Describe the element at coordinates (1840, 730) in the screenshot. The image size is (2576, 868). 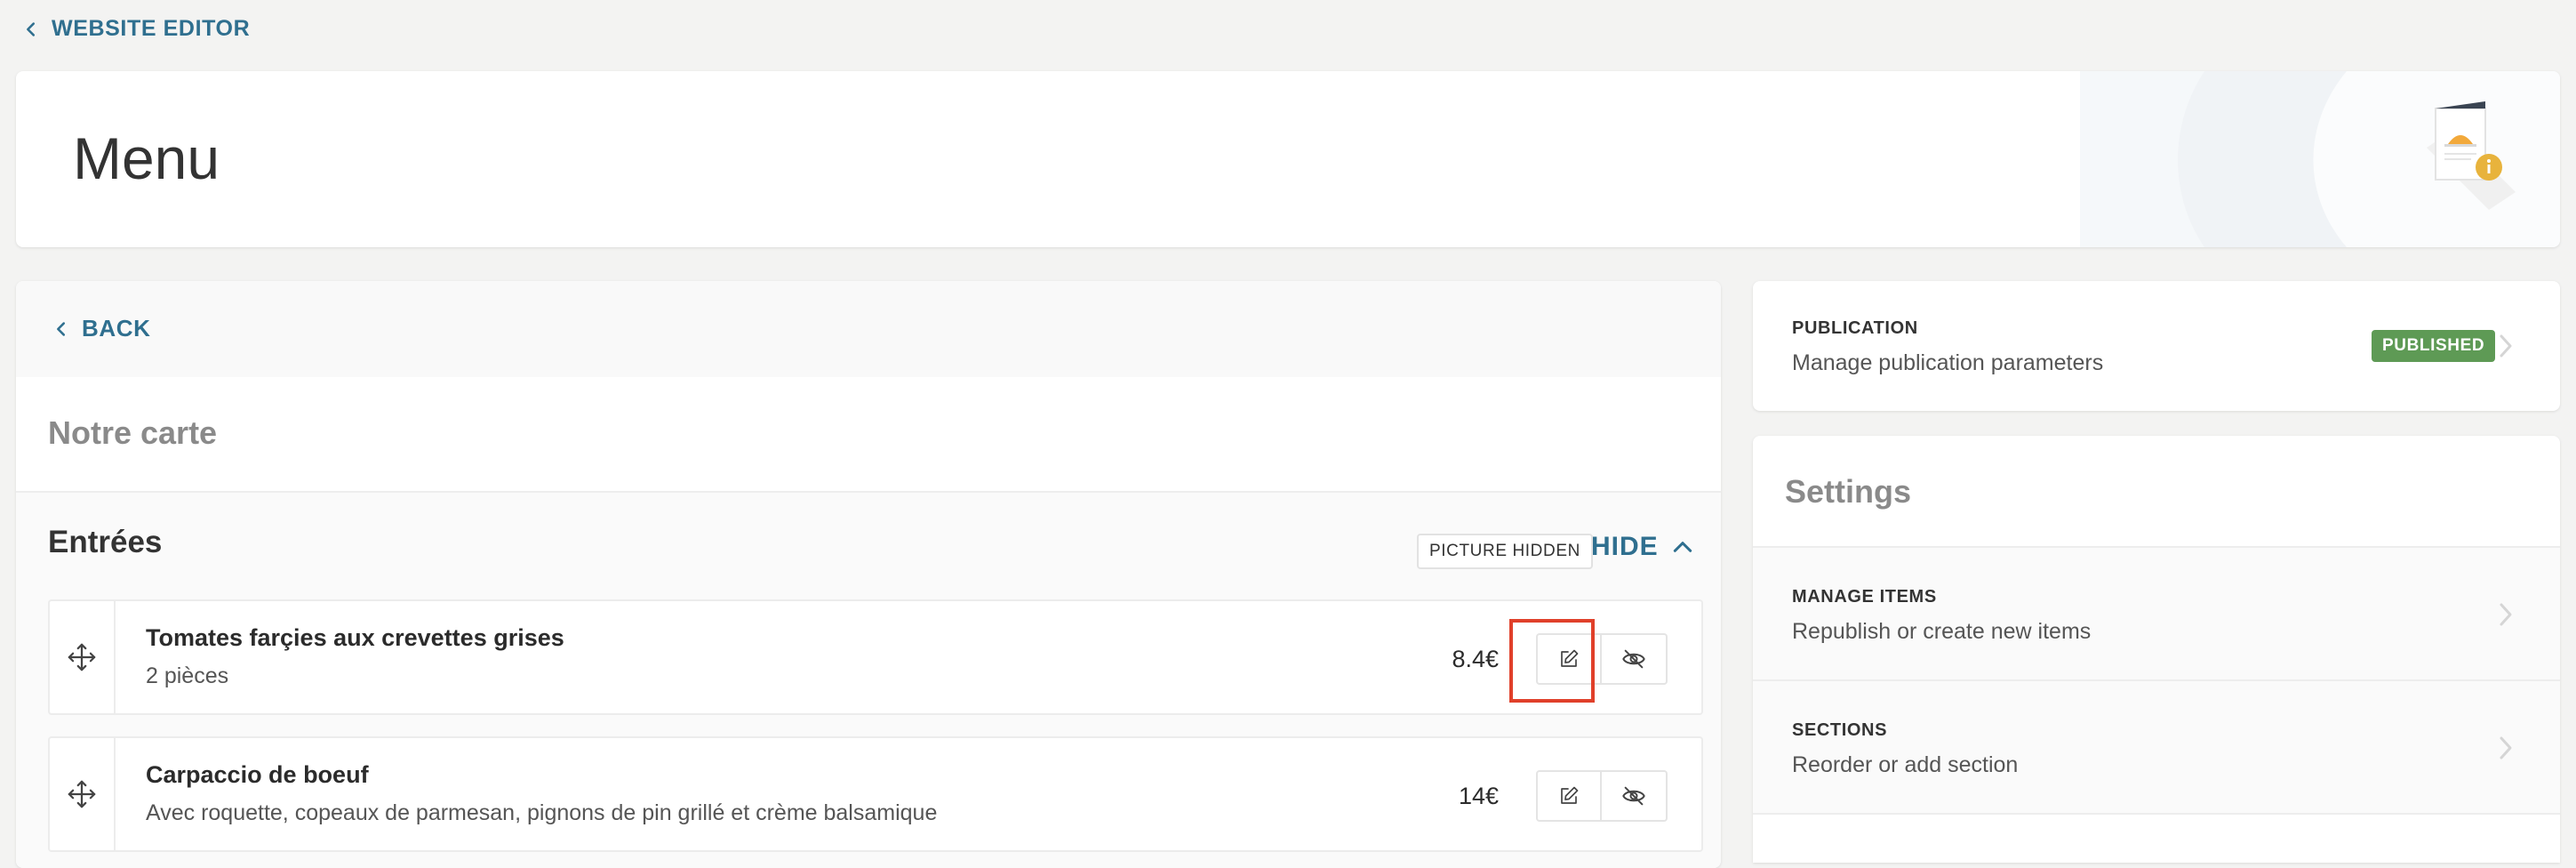
I see `sections-label: SECTIONS` at that location.